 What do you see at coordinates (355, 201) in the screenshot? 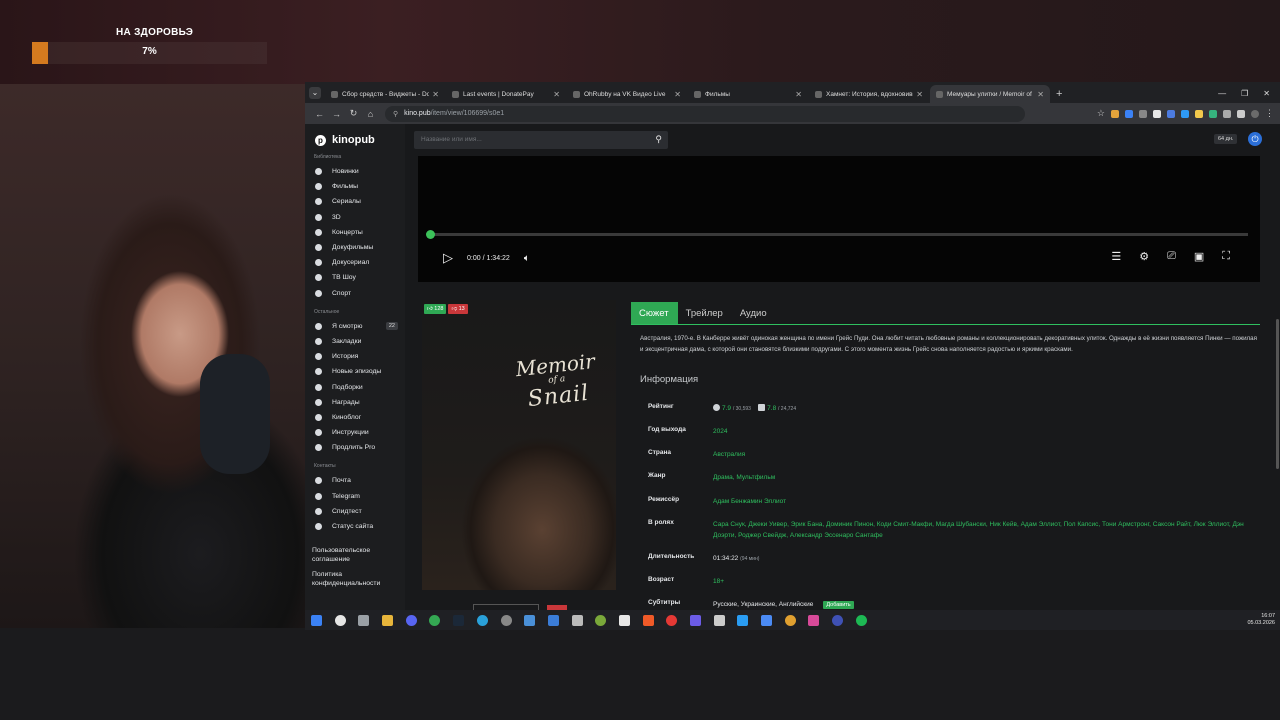
I see `sidebar-item: Сериалы` at bounding box center [355, 201].